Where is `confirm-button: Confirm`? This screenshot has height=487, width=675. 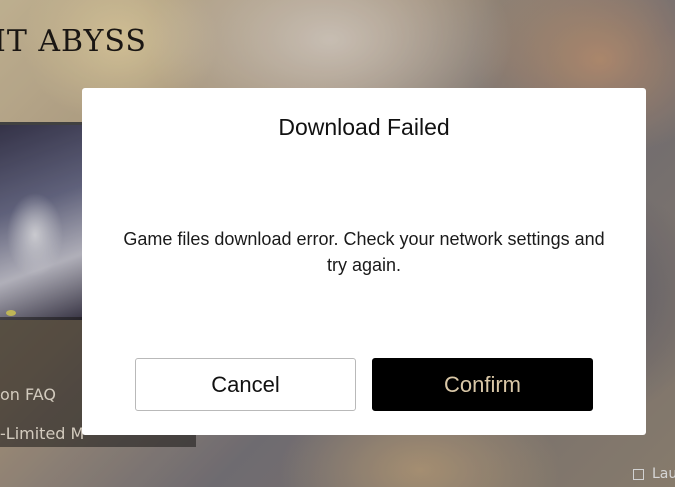 confirm-button: Confirm is located at coordinates (482, 384).